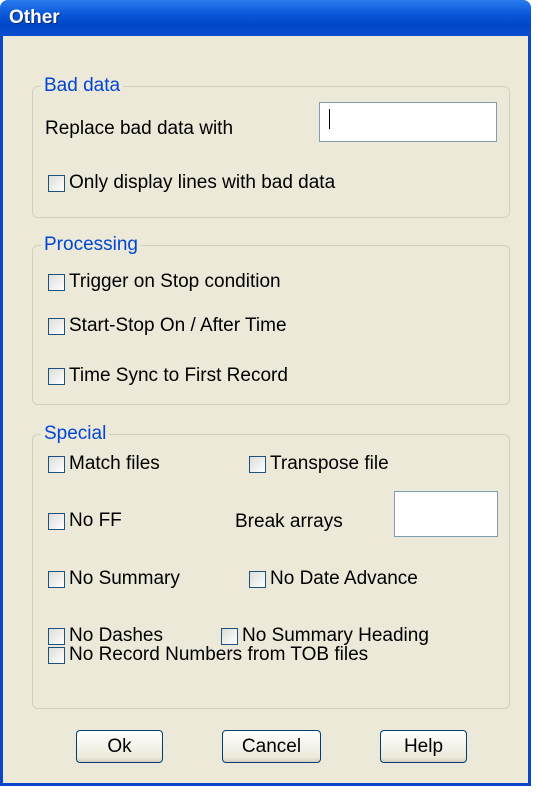 This screenshot has height=794, width=537. I want to click on no-date-advance-option: No Date Advance, so click(333, 579).